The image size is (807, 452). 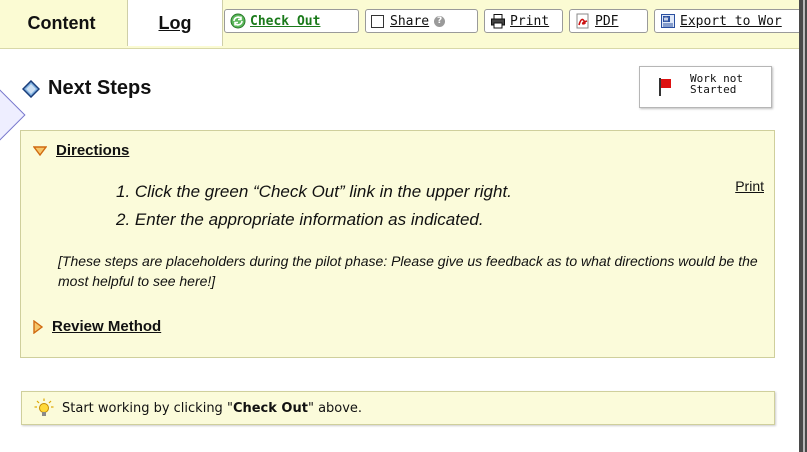 I want to click on tab-content: Content, so click(x=61, y=23).